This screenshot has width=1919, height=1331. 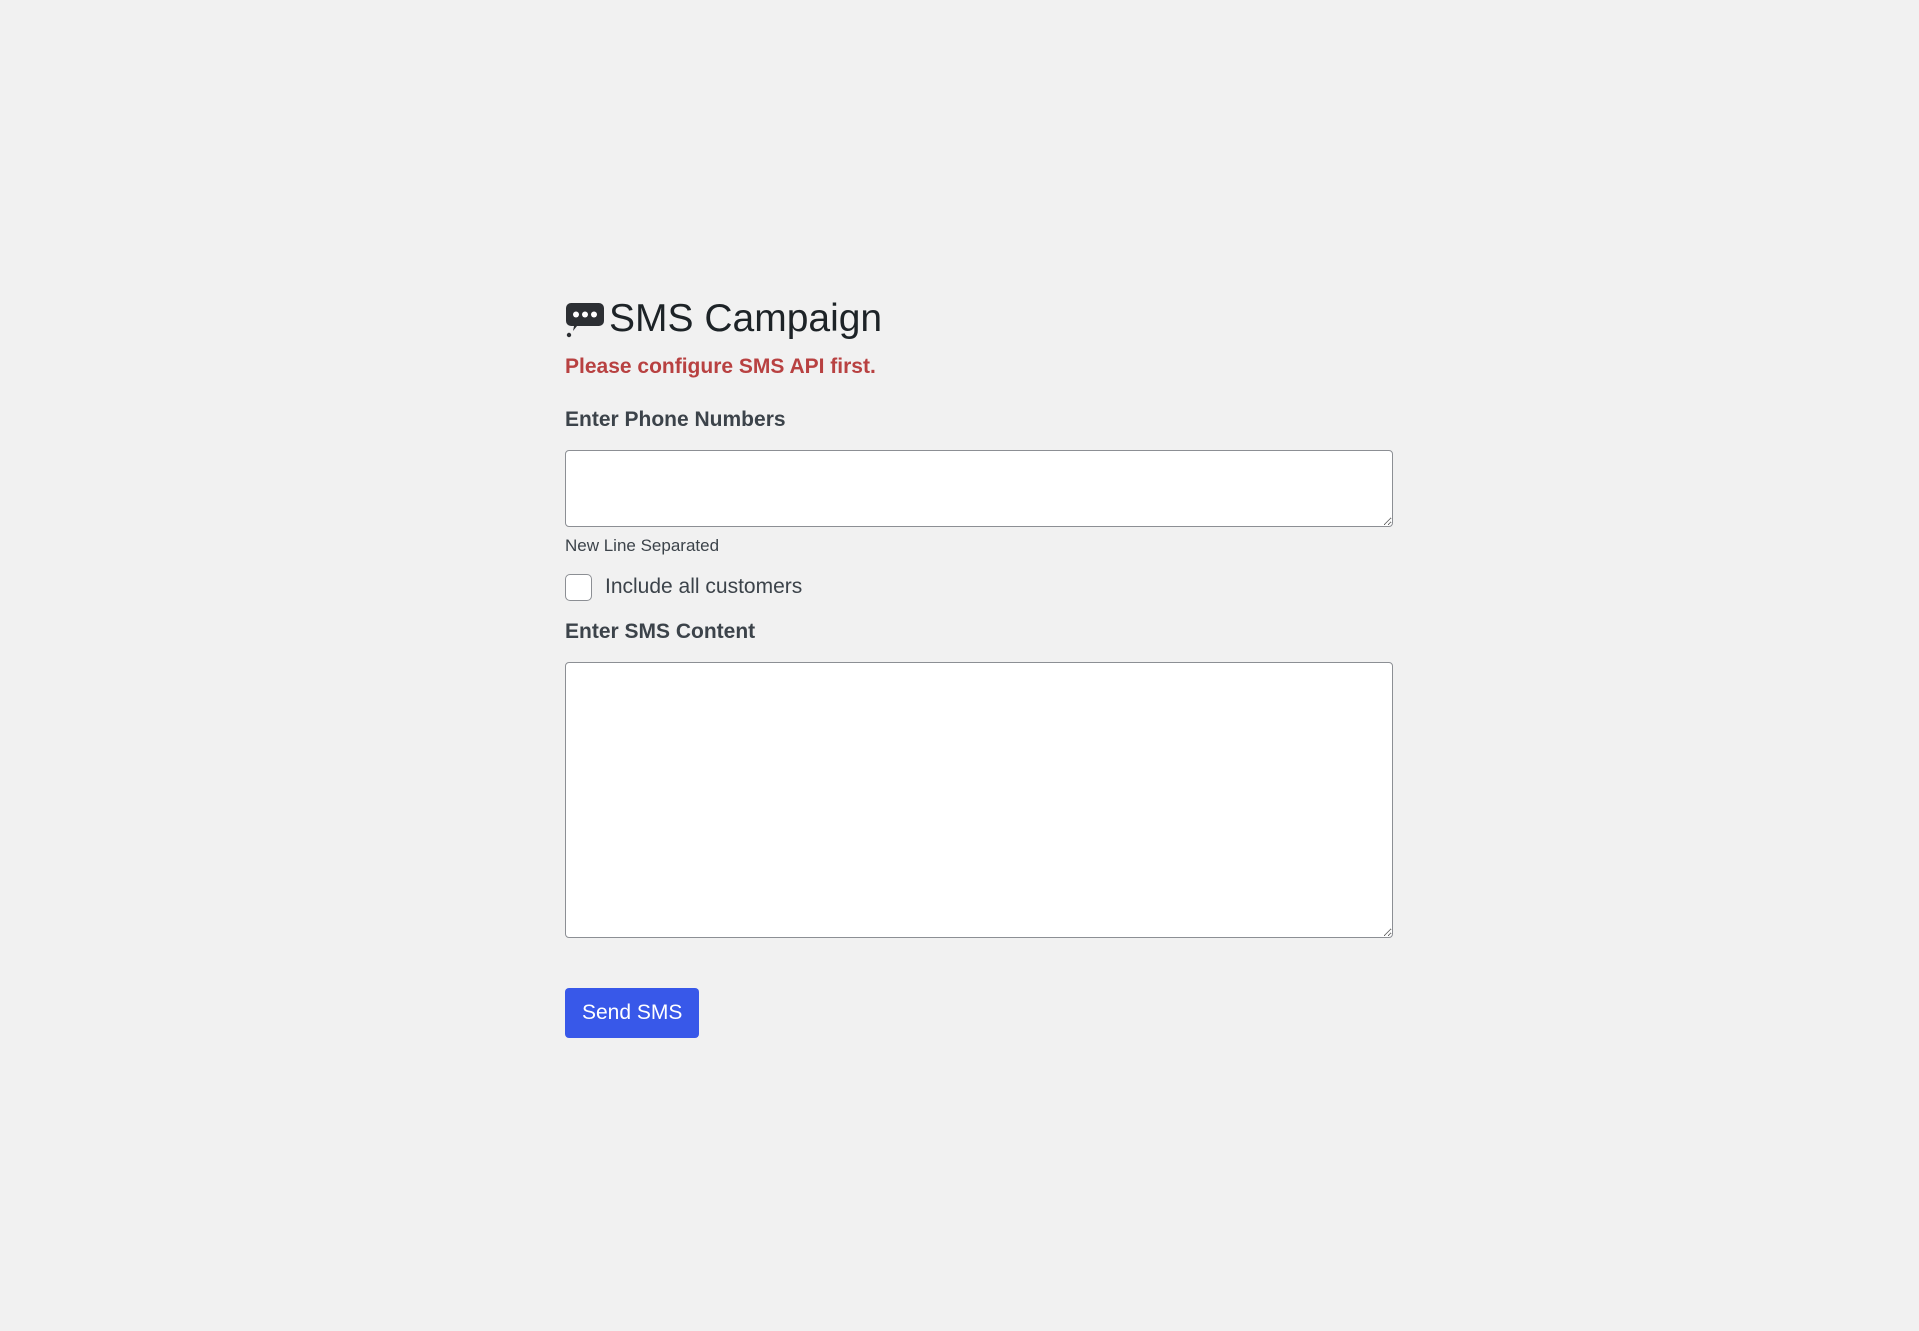 What do you see at coordinates (585, 319) in the screenshot?
I see `speech-bubble-icon` at bounding box center [585, 319].